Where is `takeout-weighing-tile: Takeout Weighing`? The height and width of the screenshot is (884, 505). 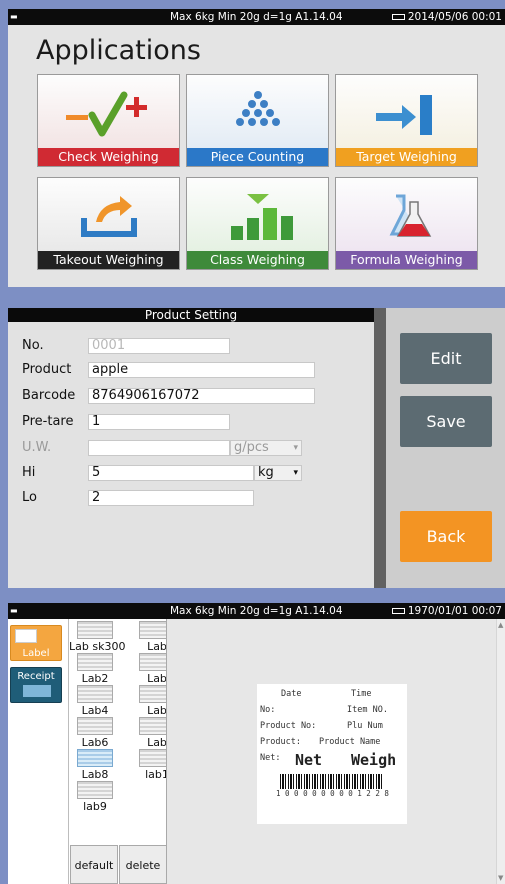
takeout-weighing-tile: Takeout Weighing is located at coordinates (108, 223).